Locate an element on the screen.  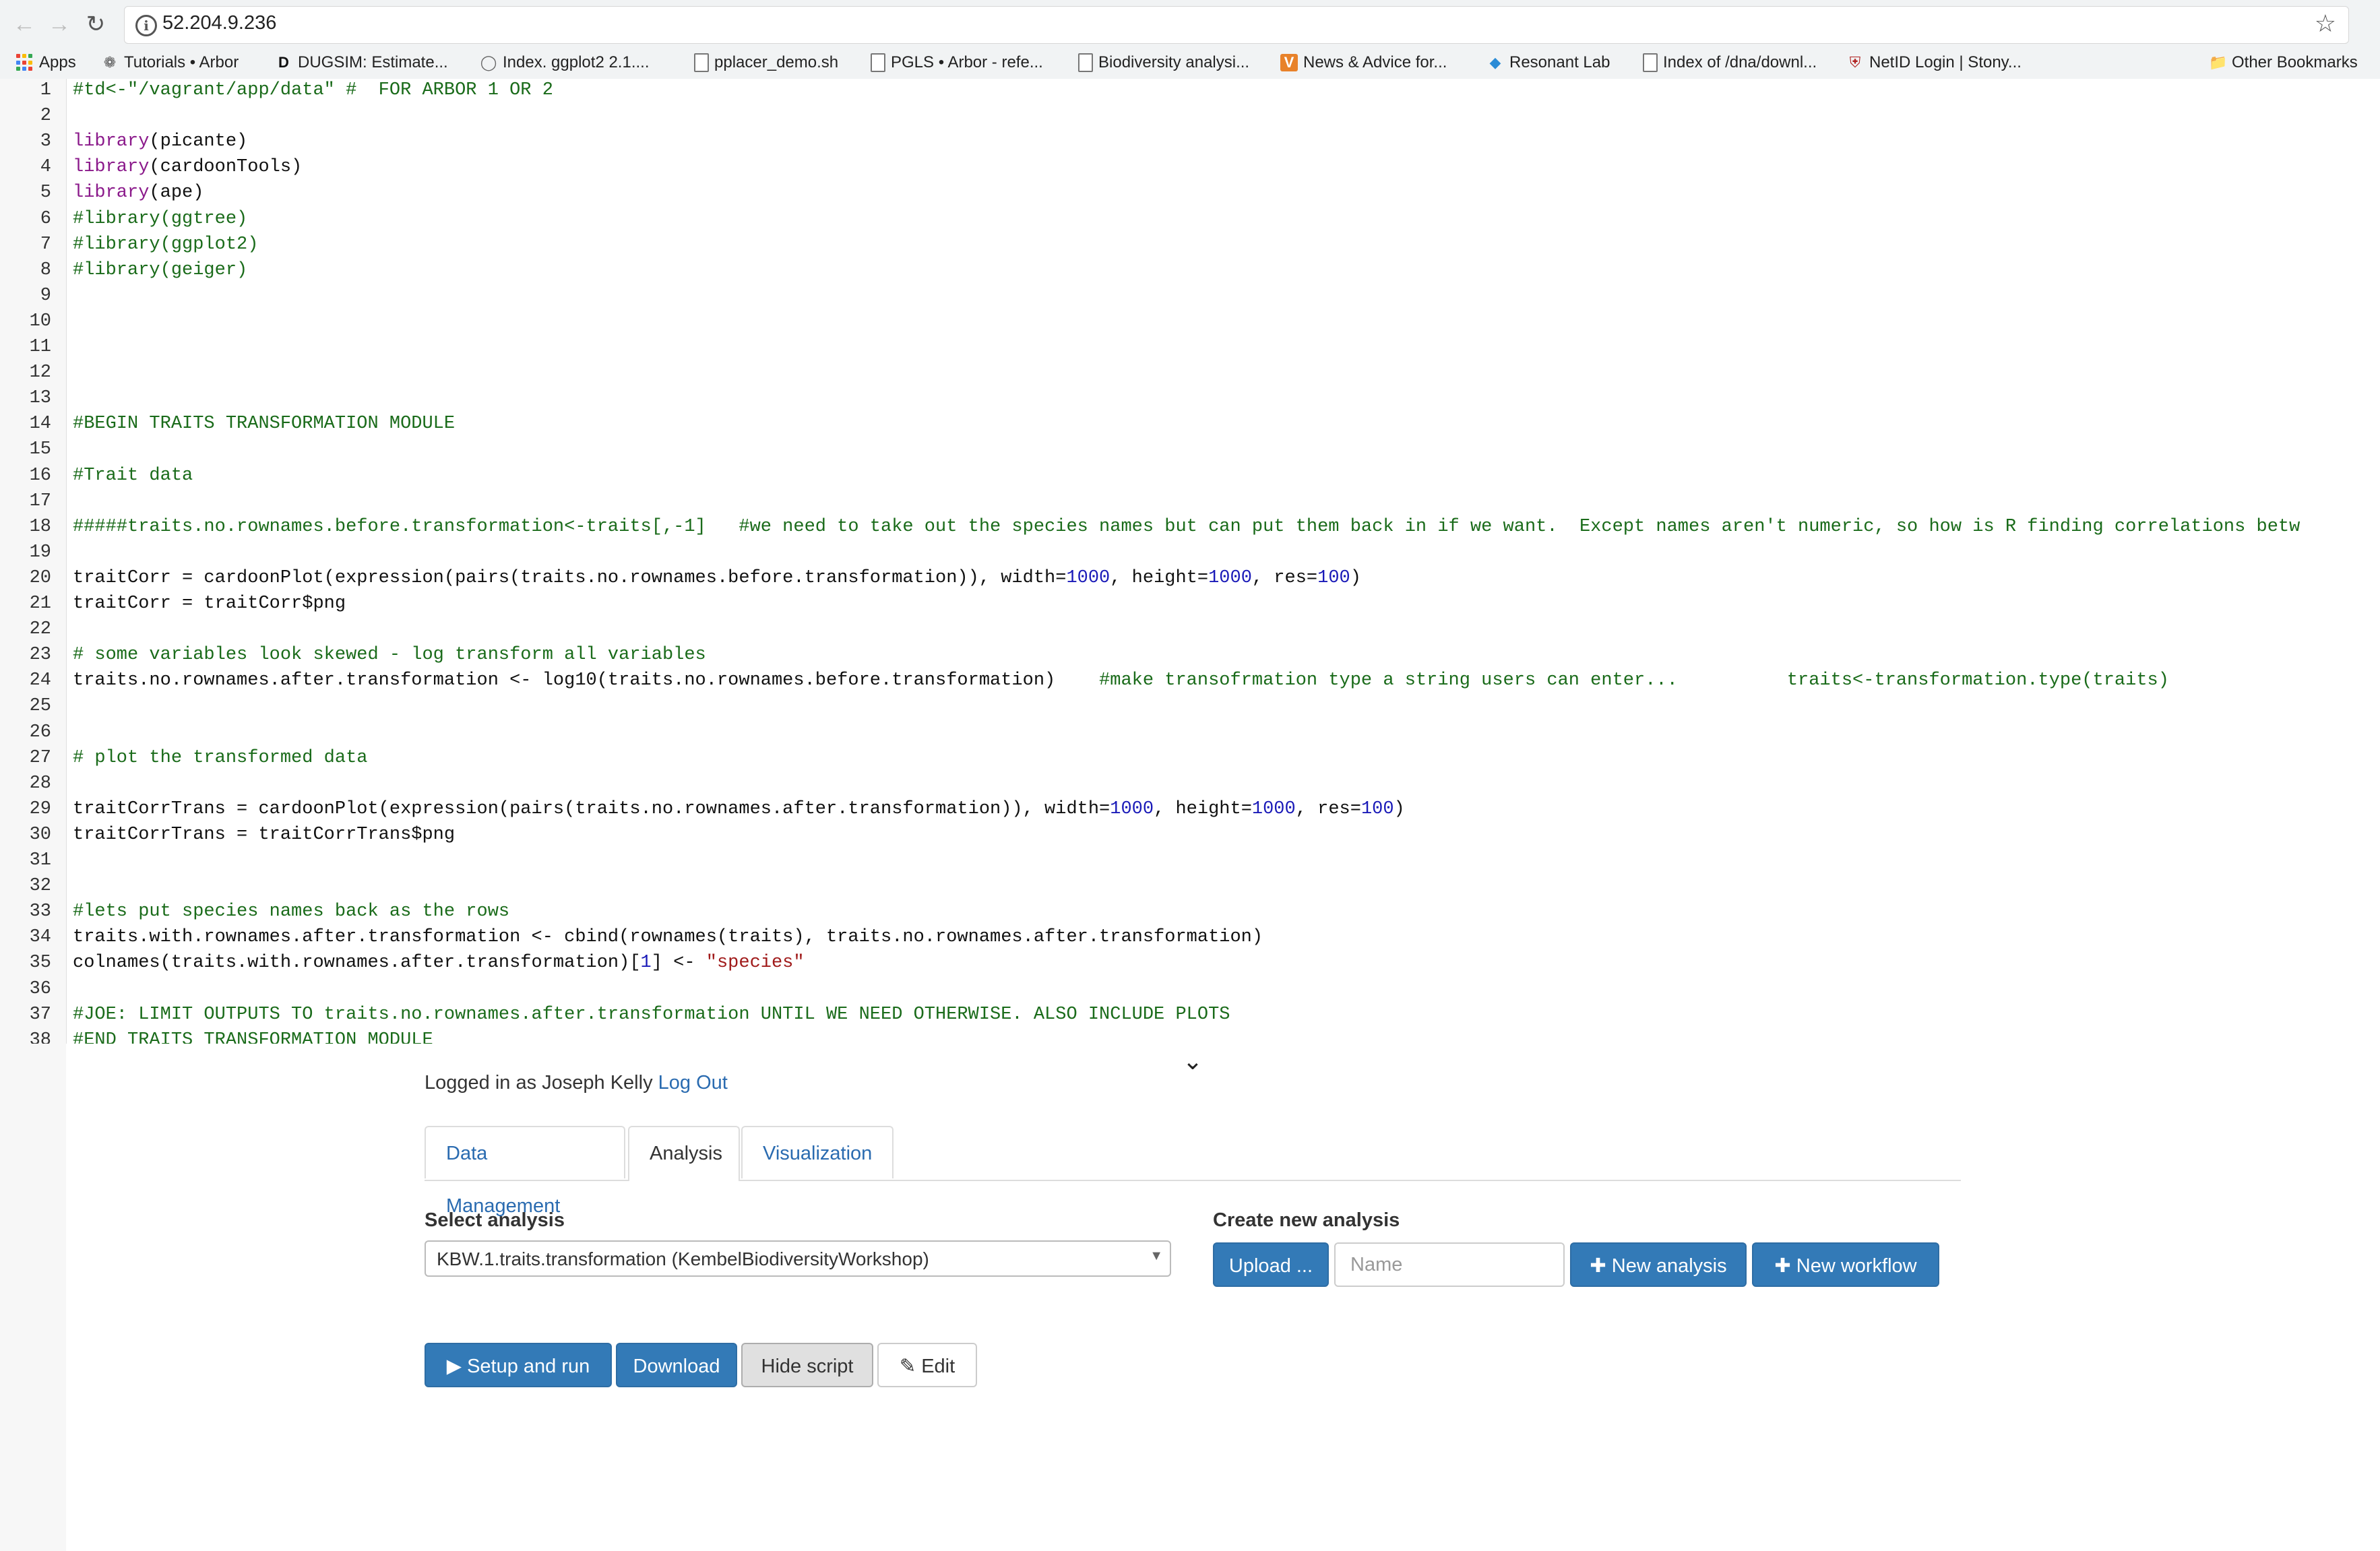
setup-and-run-label: Setup and run is located at coordinates (529, 1366).